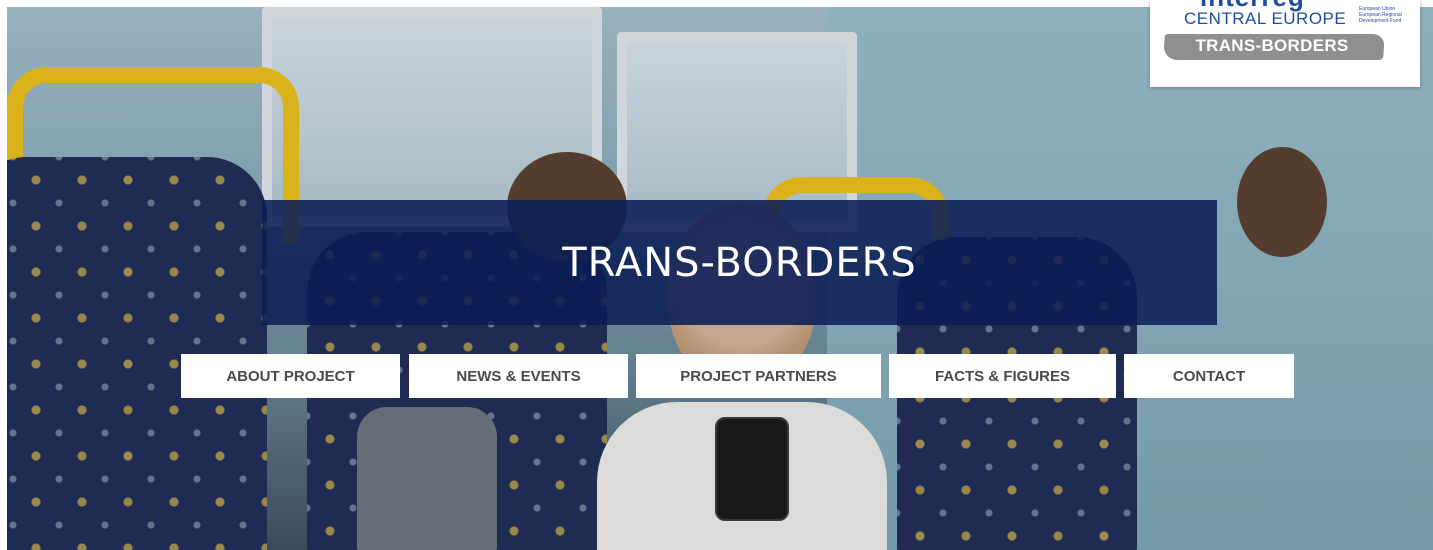  Describe the element at coordinates (758, 376) in the screenshot. I see `nav-project-partners-button: PROJECT PARTNERS` at that location.